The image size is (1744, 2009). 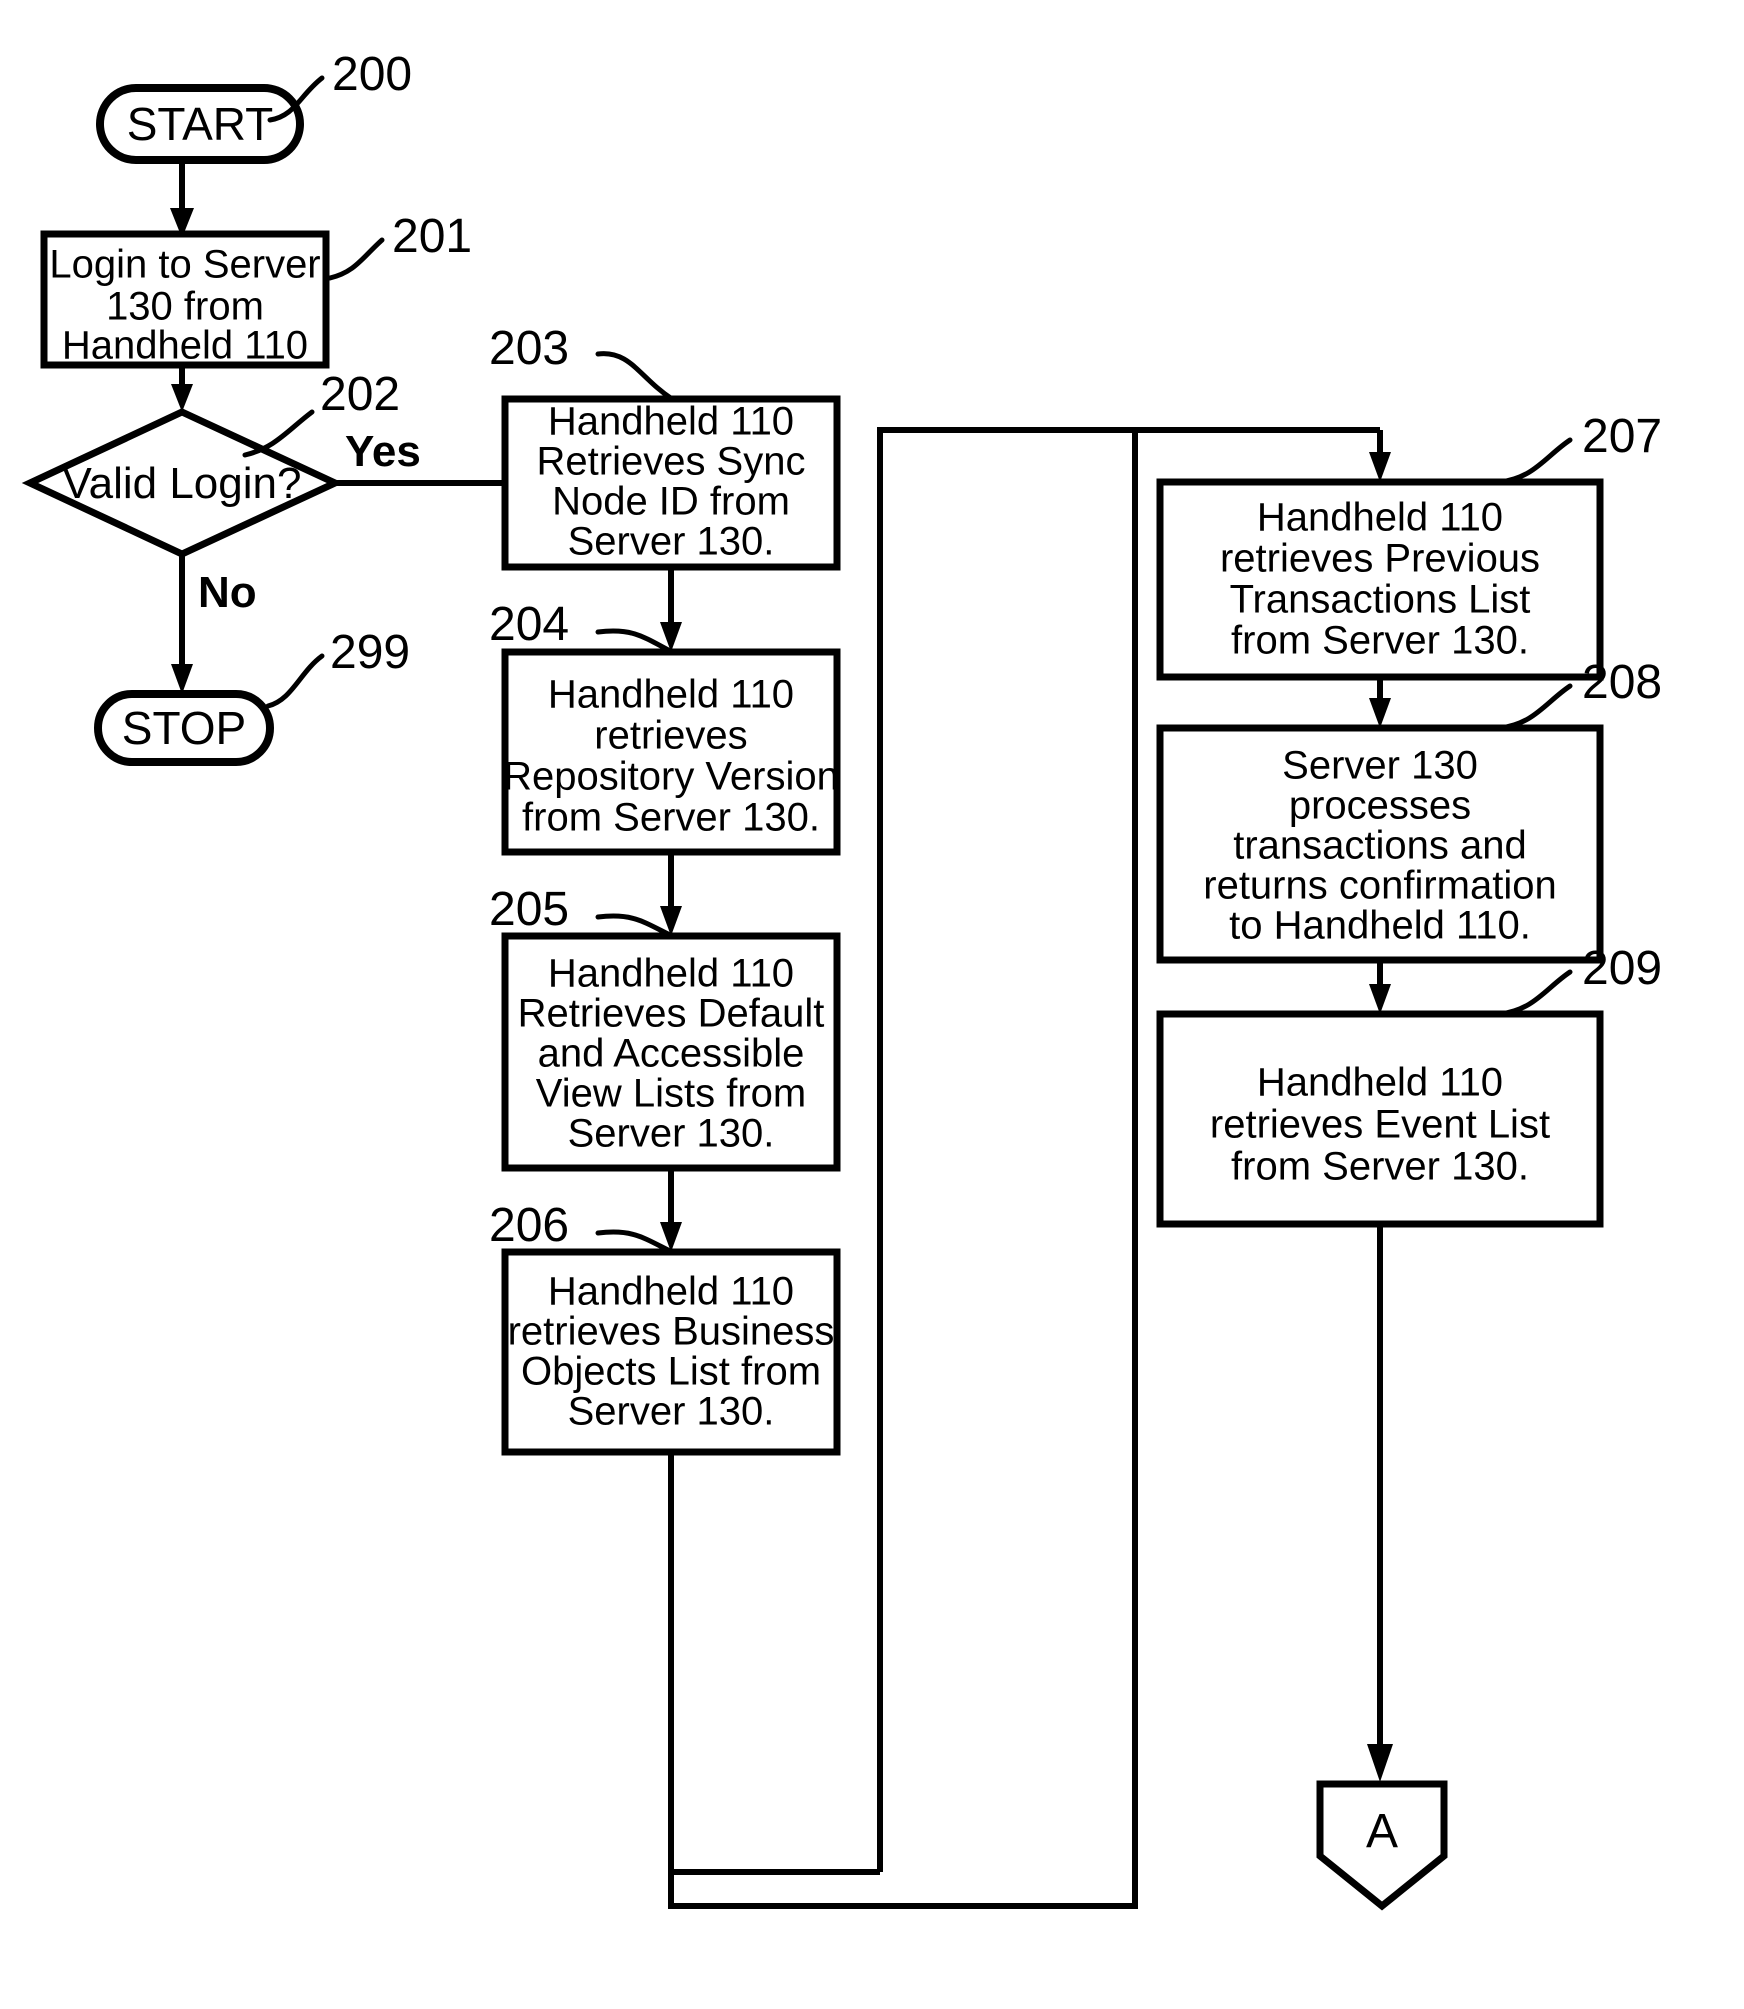 What do you see at coordinates (185, 307) in the screenshot?
I see `login-line-2: 130 from` at bounding box center [185, 307].